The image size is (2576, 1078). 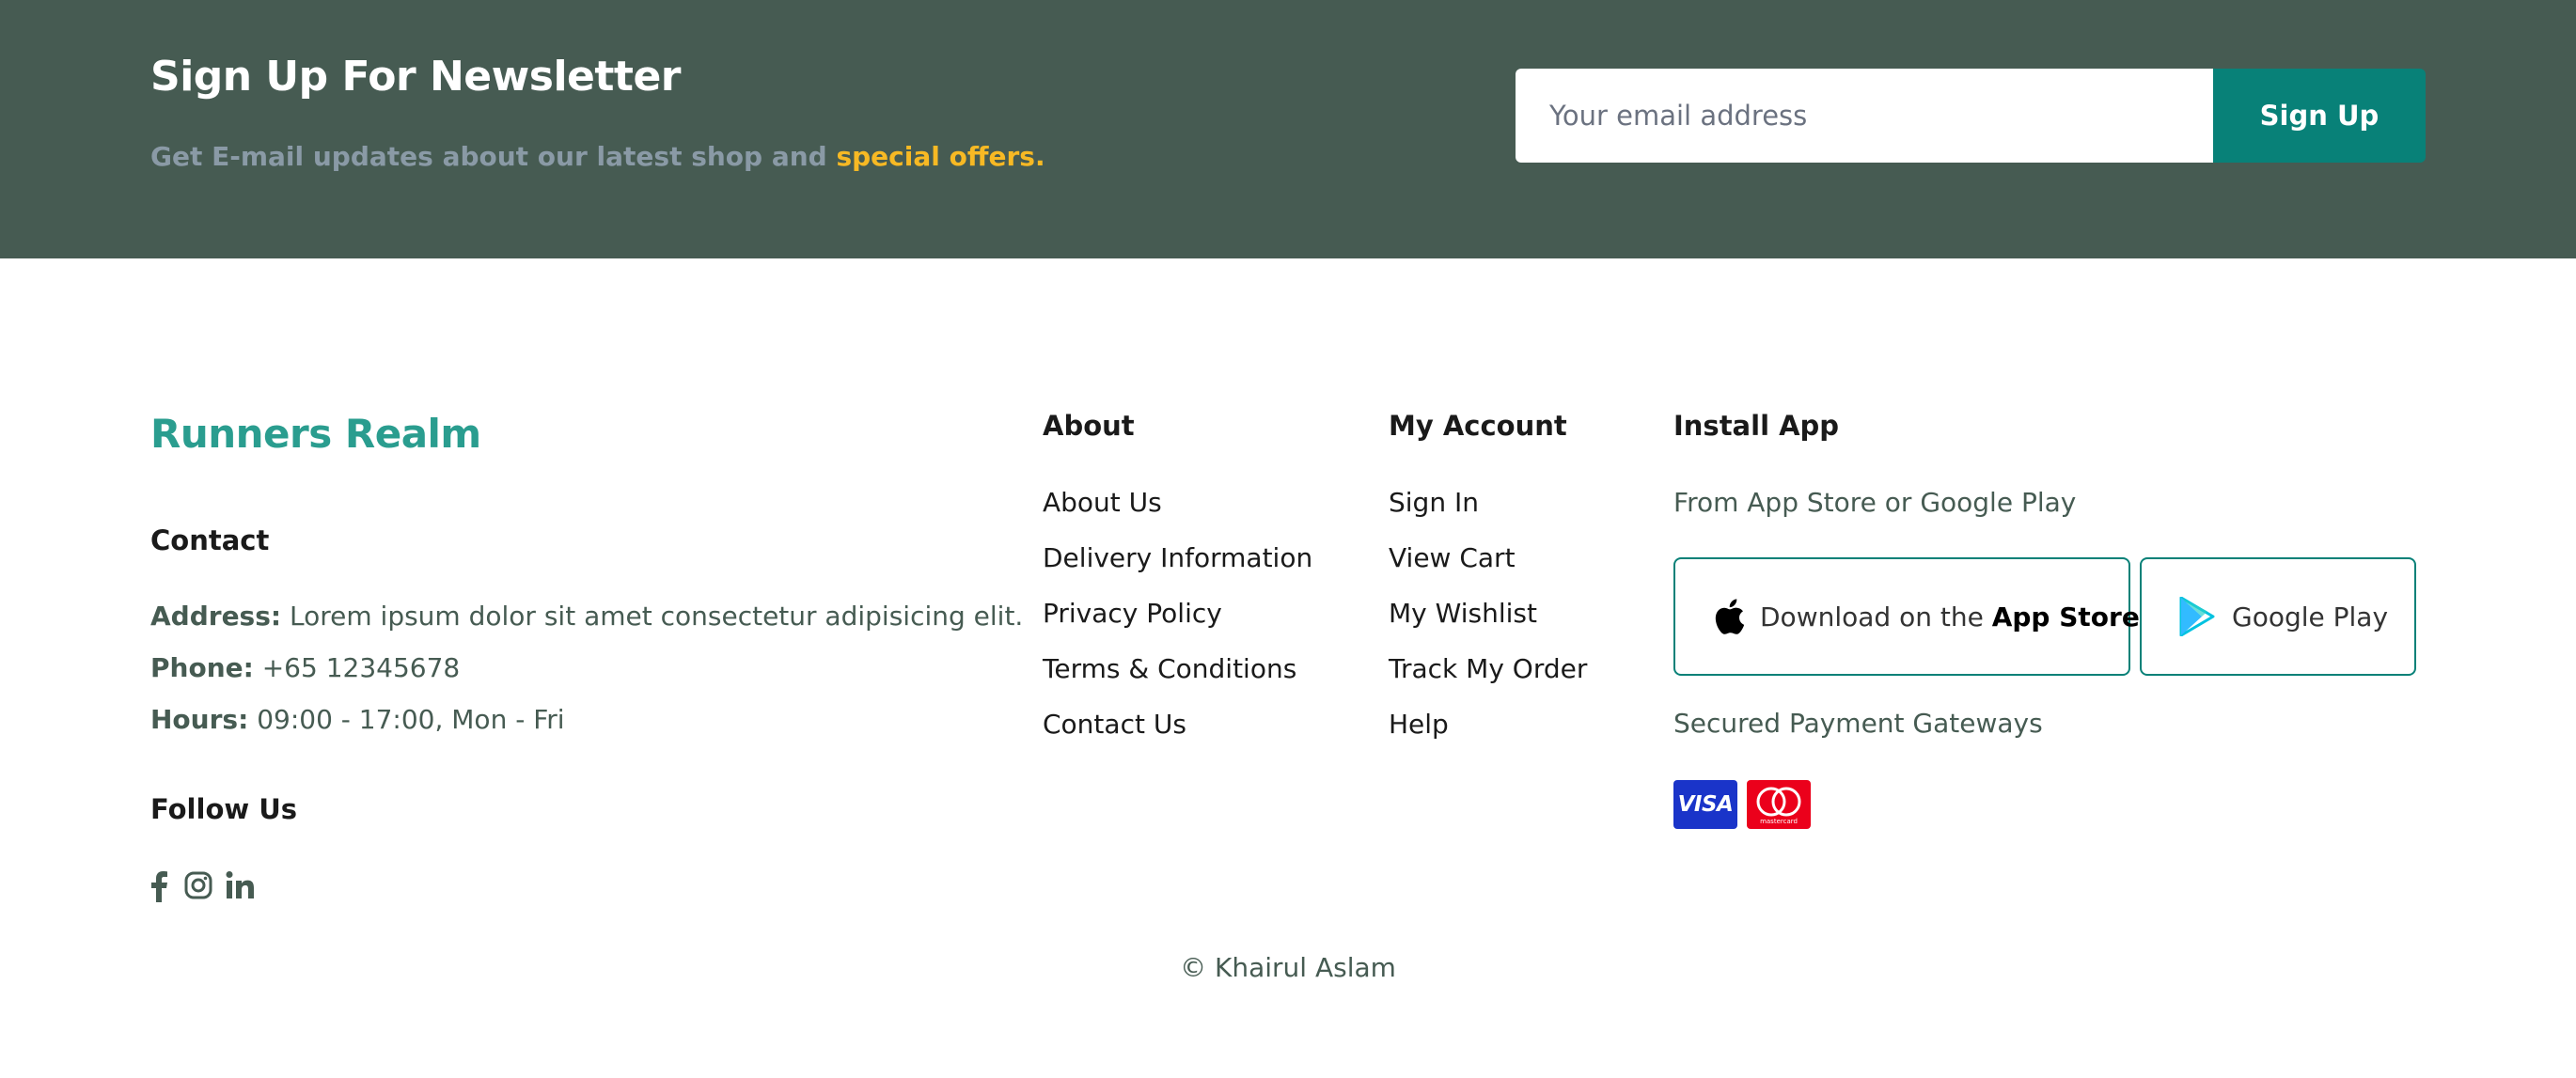 I want to click on footer-link-delivery-information: Delivery Information, so click(x=1178, y=558).